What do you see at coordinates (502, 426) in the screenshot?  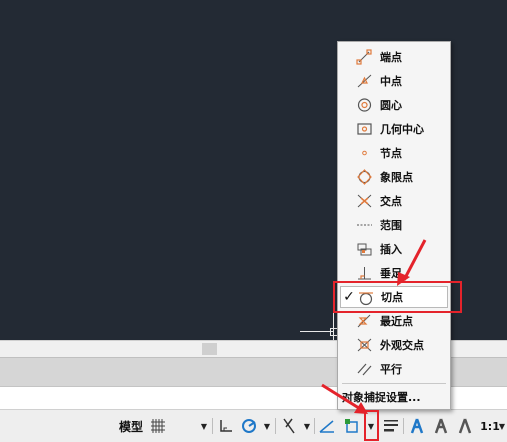 I see `scale-dropdown-icon: ▼` at bounding box center [502, 426].